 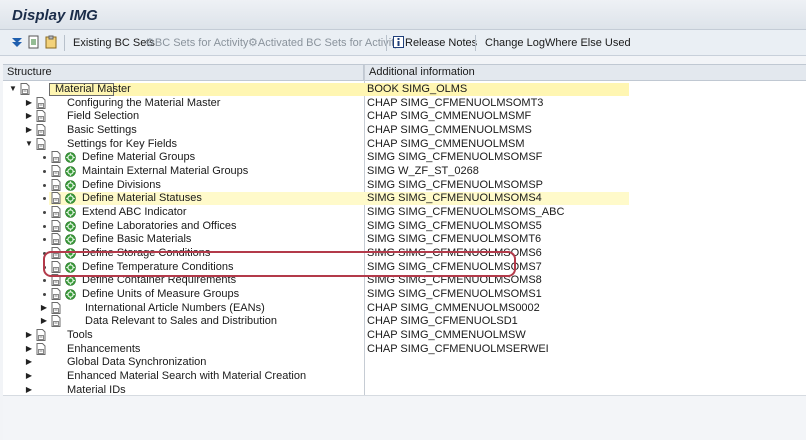 What do you see at coordinates (34, 42) in the screenshot?
I see `document-view-icon` at bounding box center [34, 42].